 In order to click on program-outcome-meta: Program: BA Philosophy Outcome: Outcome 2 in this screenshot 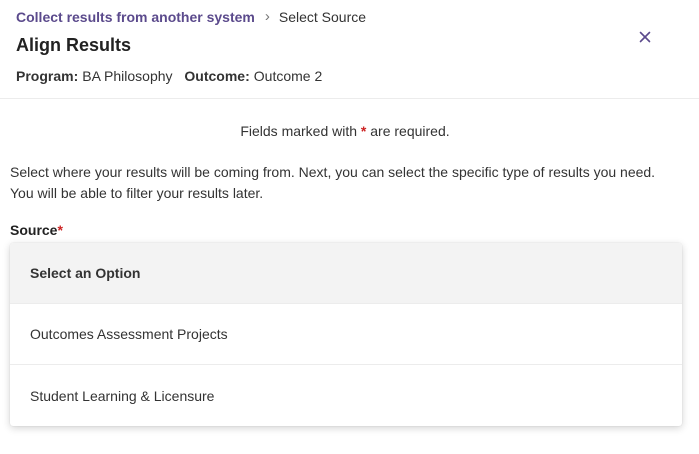, I will do `click(173, 76)`.